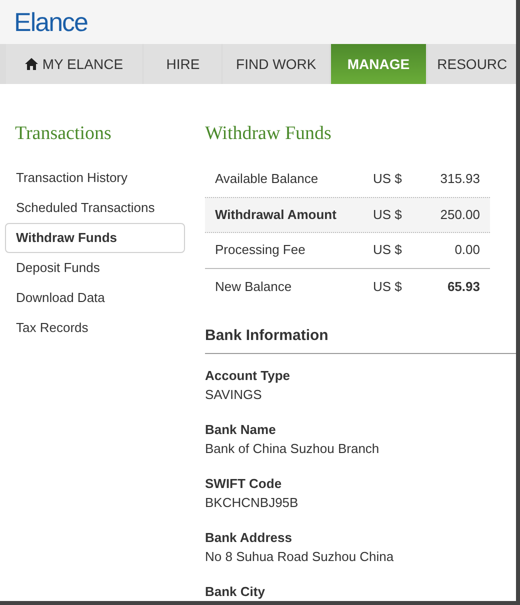 This screenshot has width=520, height=605. I want to click on sidebar-item: Tax Records, so click(95, 327).